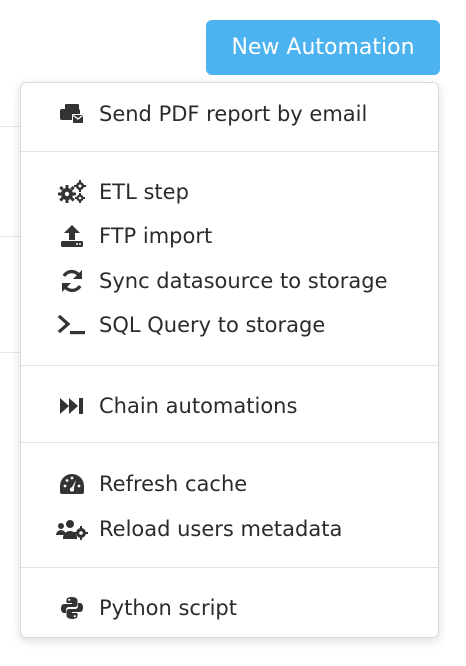  I want to click on upload-icon, so click(72, 236).